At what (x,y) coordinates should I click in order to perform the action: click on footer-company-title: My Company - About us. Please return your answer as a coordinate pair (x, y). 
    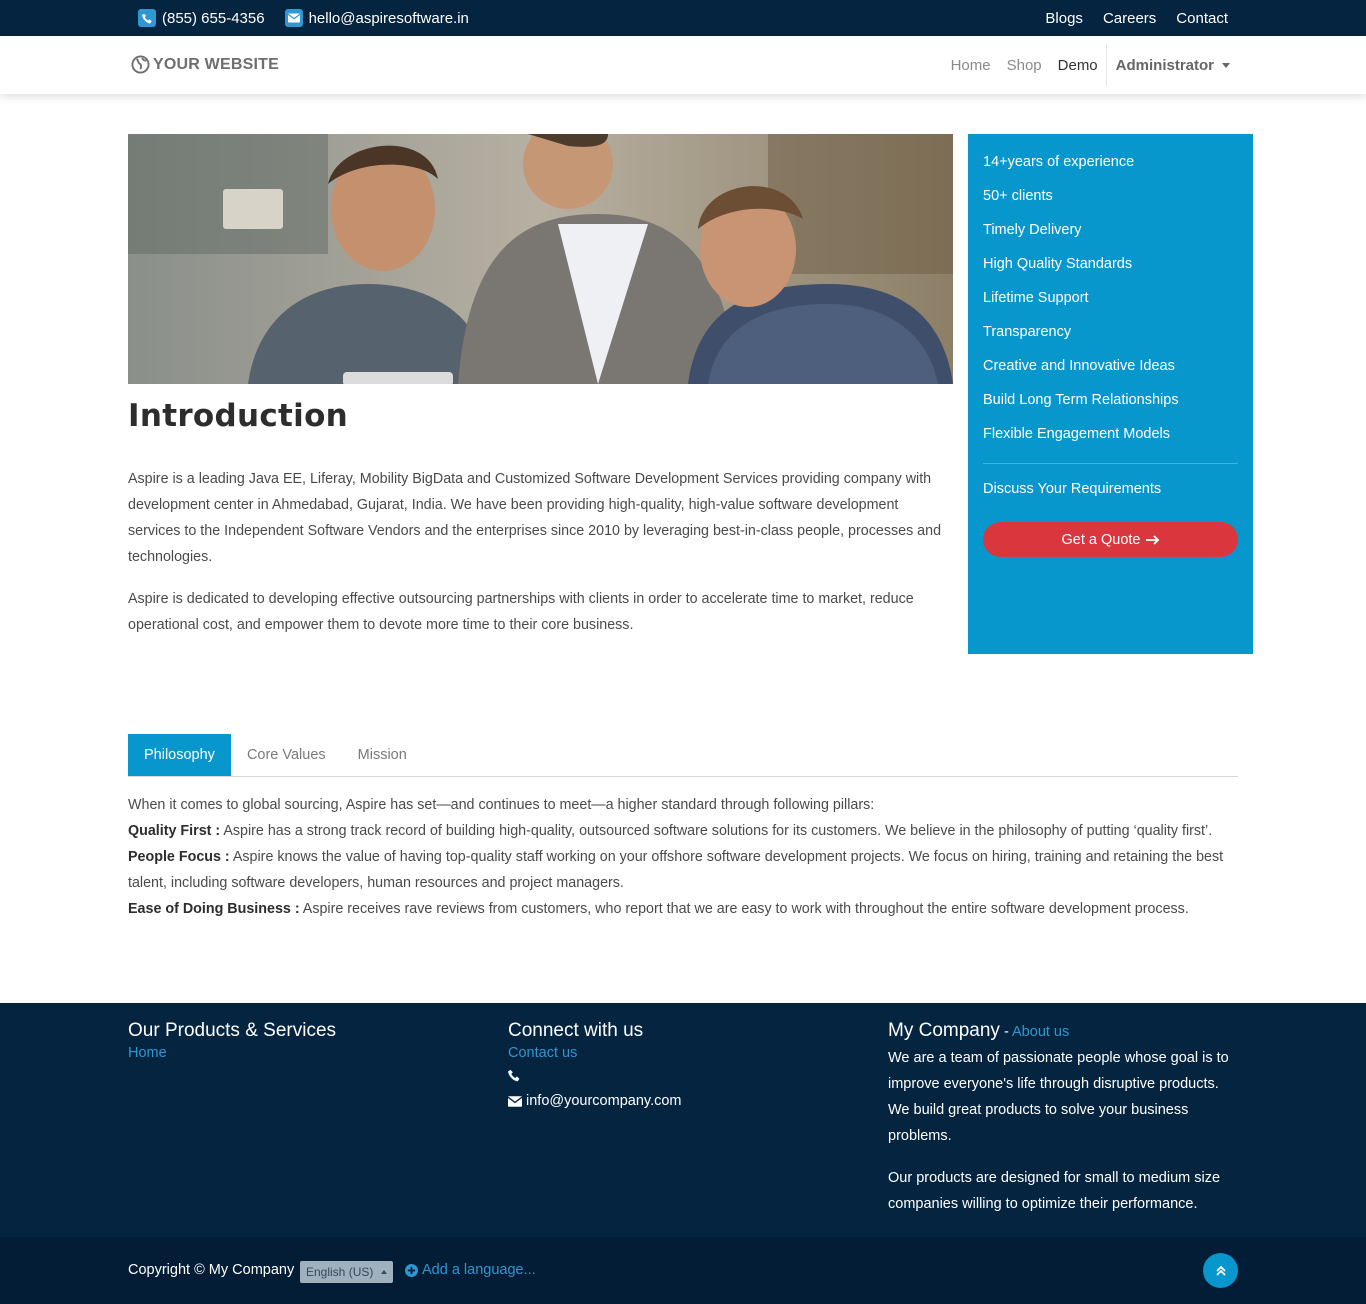
    Looking at the image, I should click on (1063, 1031).